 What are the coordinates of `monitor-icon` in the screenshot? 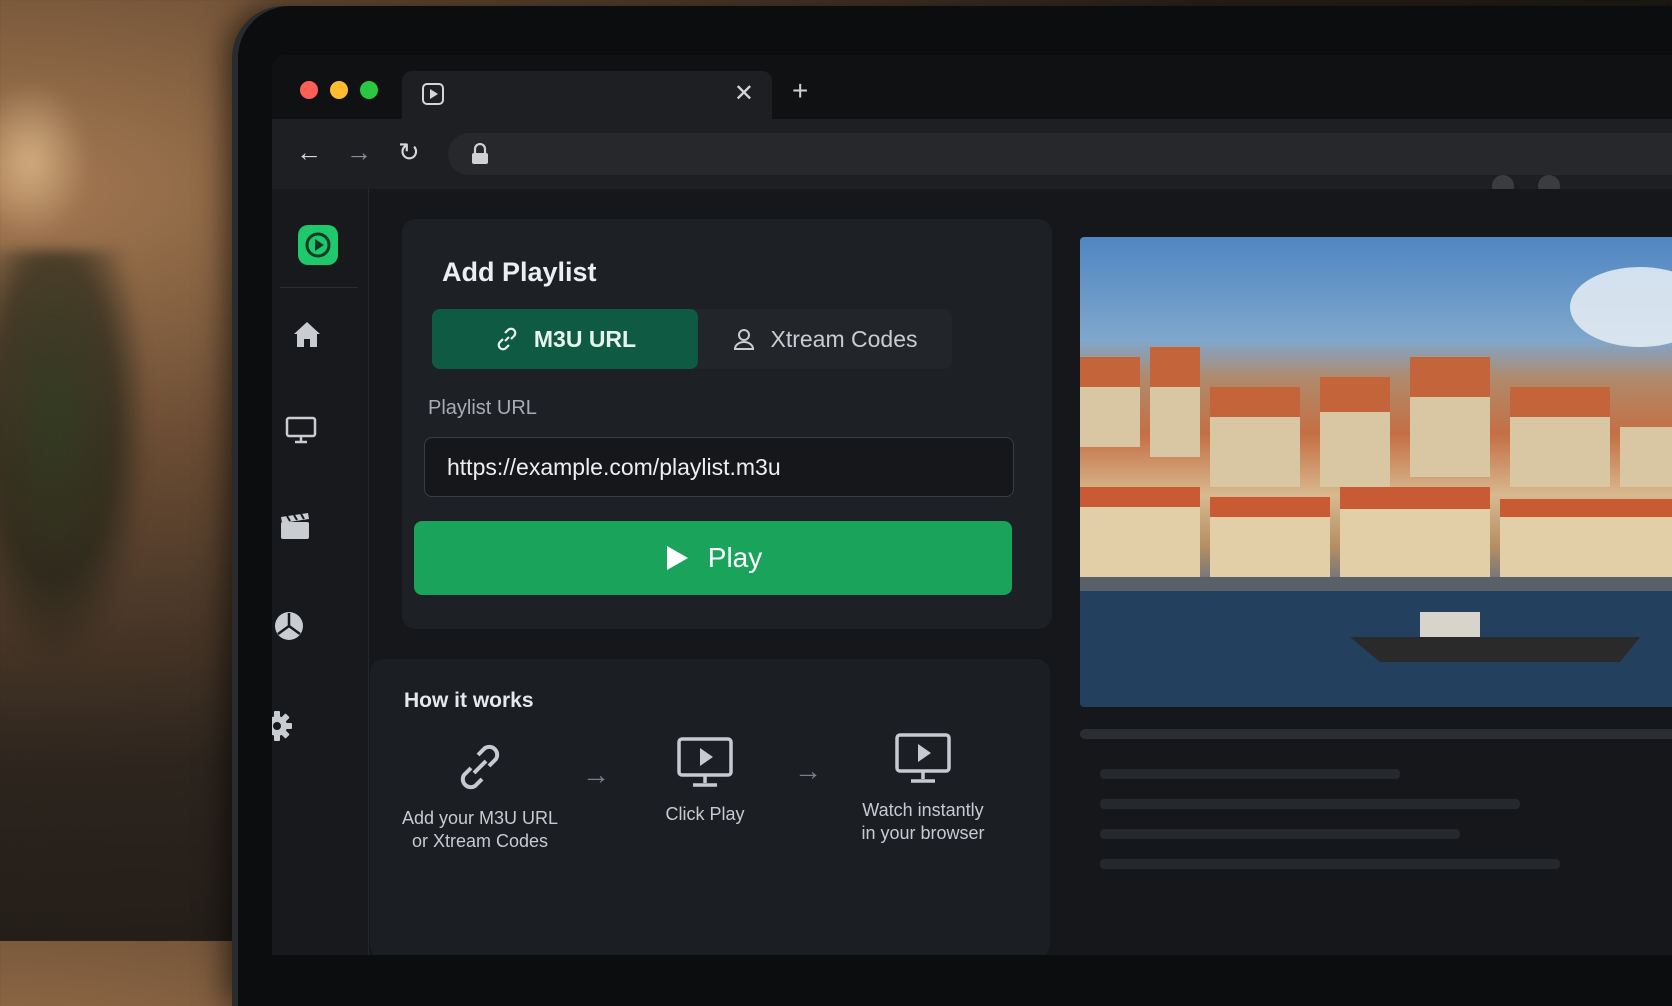 It's located at (301, 430).